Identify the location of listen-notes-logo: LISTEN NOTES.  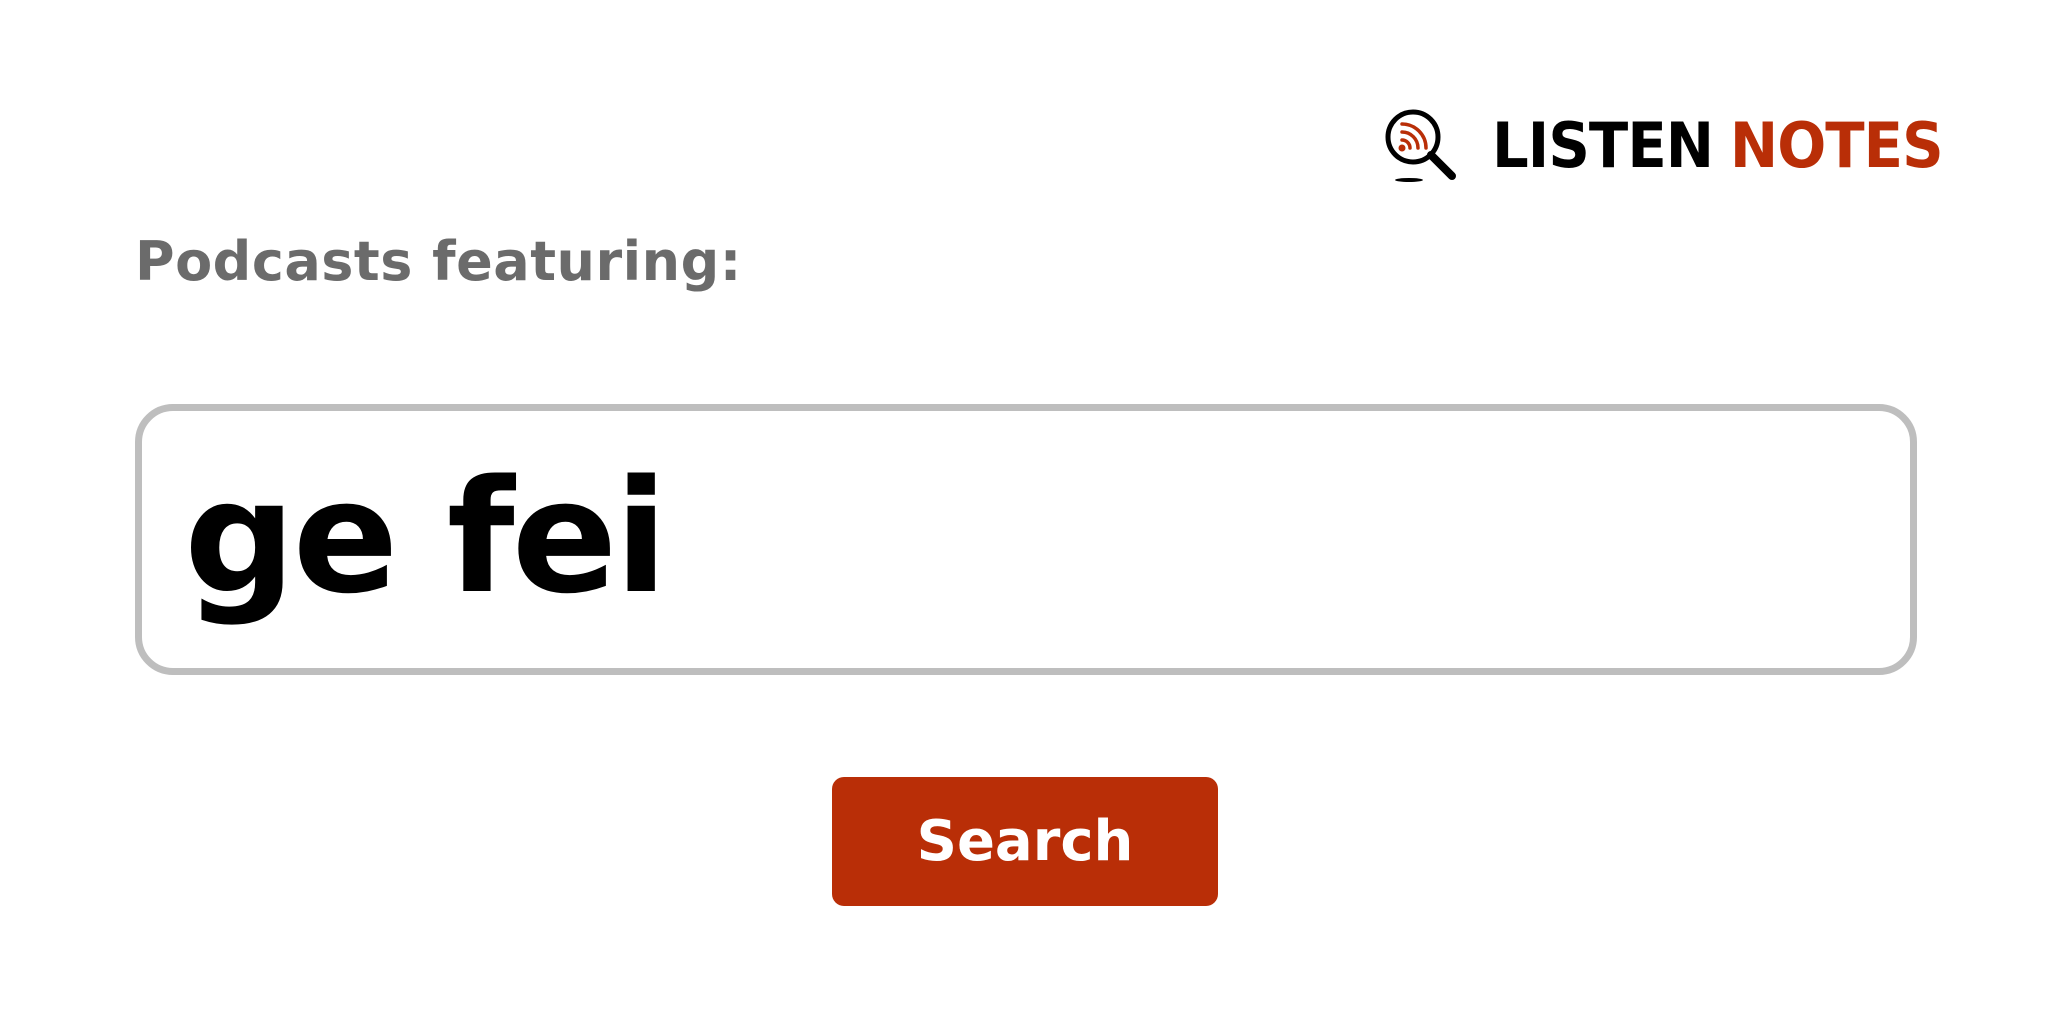
(1678, 146).